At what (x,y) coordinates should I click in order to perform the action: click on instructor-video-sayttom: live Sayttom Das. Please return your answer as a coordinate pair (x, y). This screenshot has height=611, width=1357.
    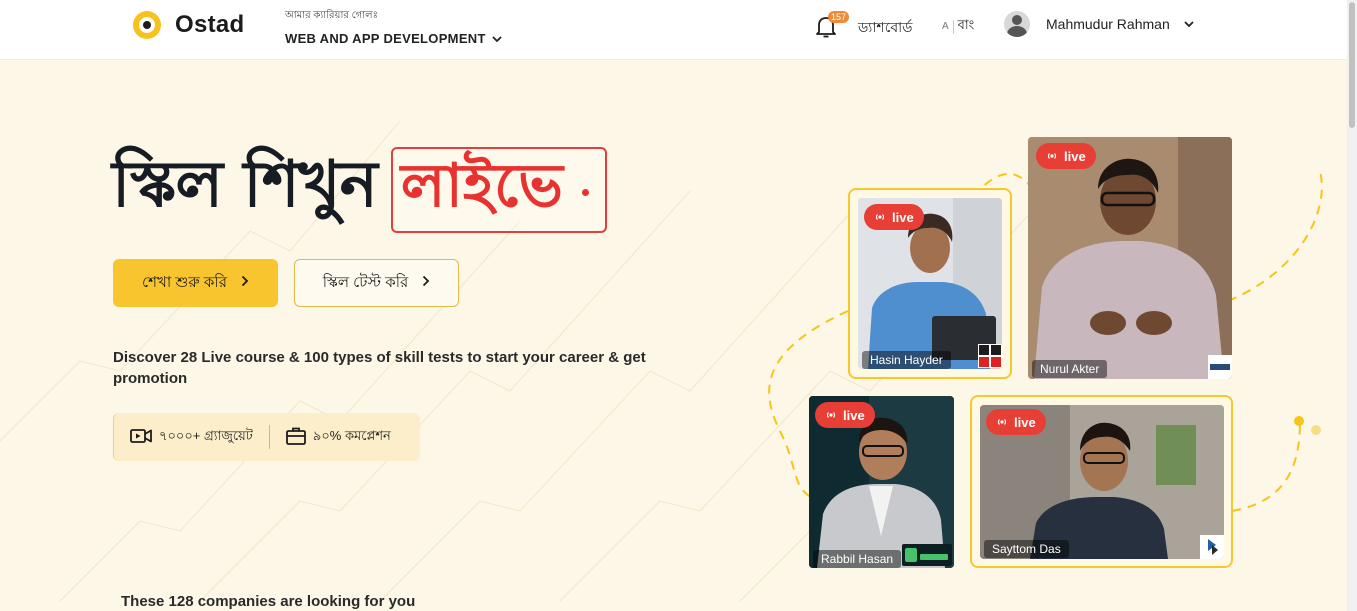
    Looking at the image, I should click on (1102, 482).